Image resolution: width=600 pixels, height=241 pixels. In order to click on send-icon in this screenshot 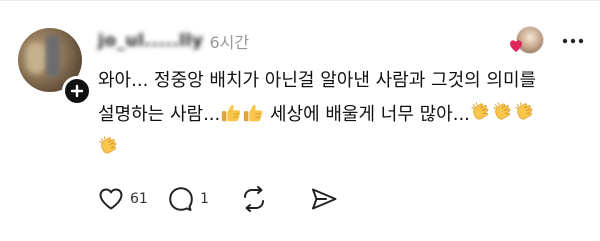, I will do `click(324, 199)`.